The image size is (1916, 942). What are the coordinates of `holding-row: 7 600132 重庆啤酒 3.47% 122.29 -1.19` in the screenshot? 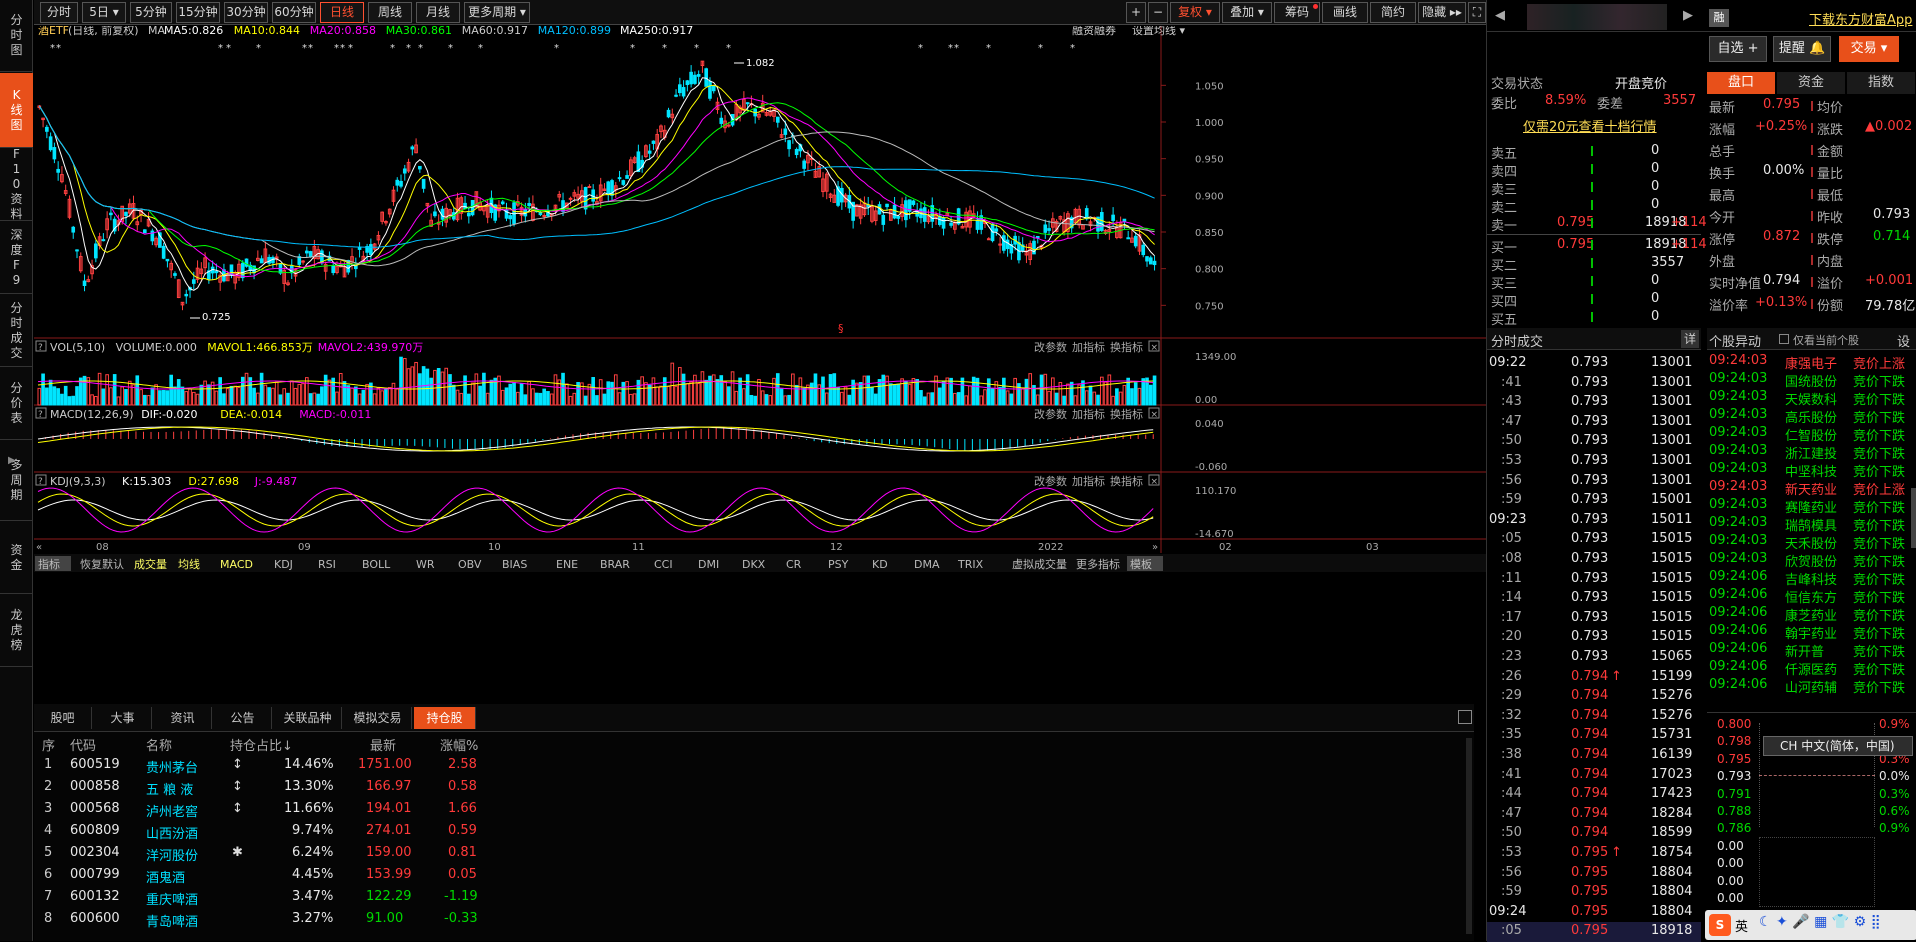 It's located at (269, 897).